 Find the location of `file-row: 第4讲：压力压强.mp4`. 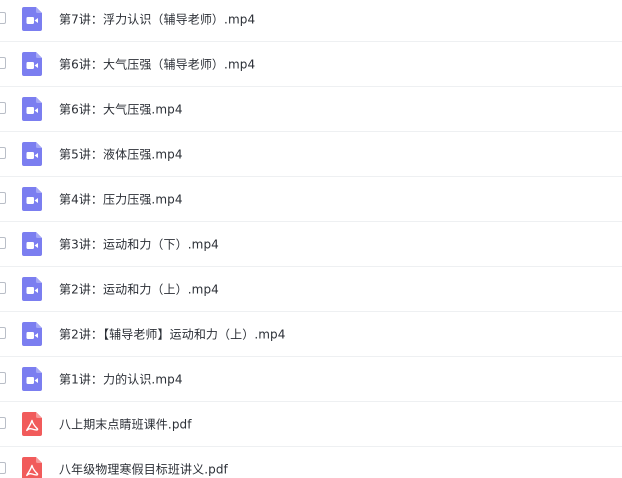

file-row: 第4讲：压力压强.mp4 is located at coordinates (311, 199).